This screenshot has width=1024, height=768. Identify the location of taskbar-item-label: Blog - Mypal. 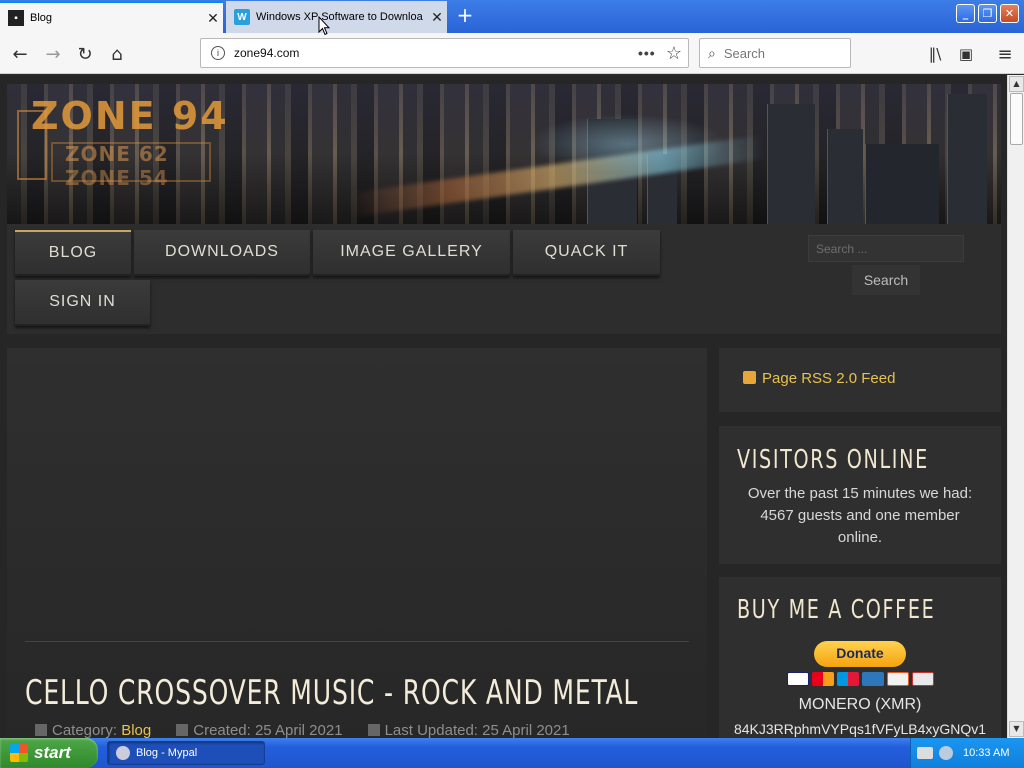
(167, 753).